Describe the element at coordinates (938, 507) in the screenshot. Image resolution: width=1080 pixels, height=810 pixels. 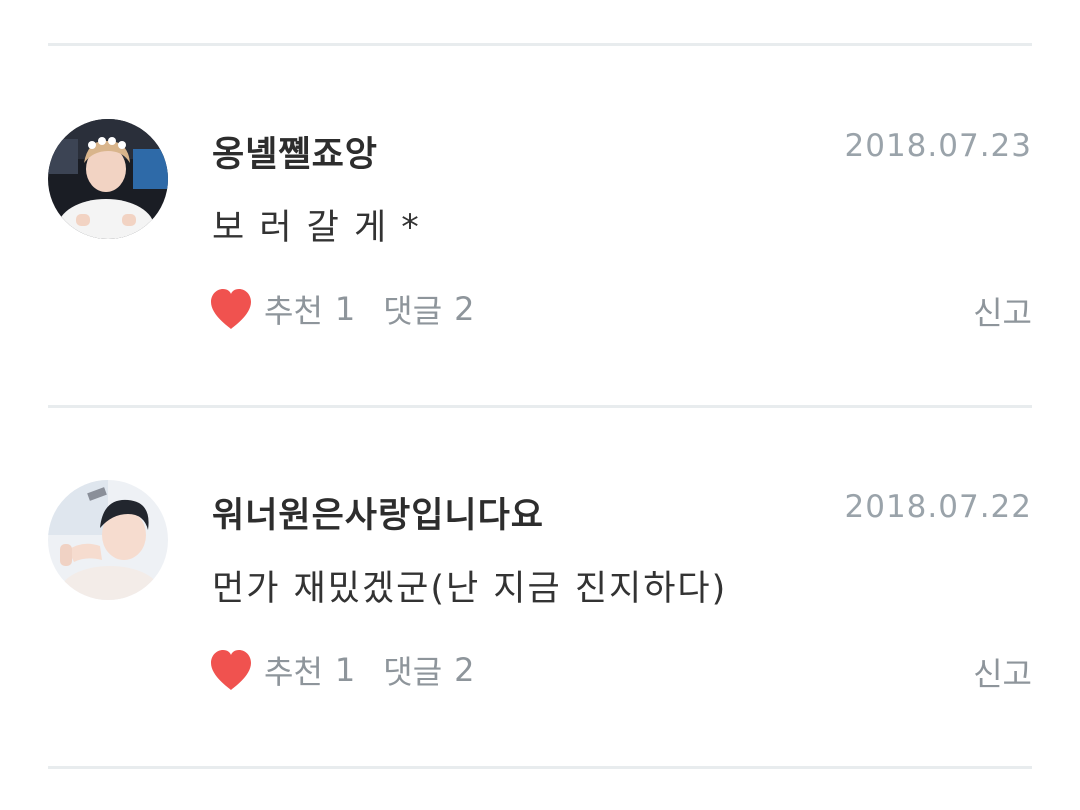
I see `comment-date: 2018.07.22` at that location.